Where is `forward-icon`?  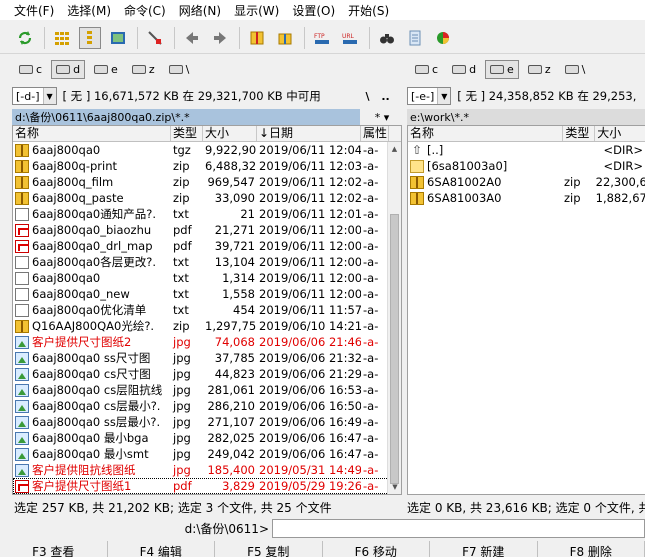
forward-icon is located at coordinates (220, 38).